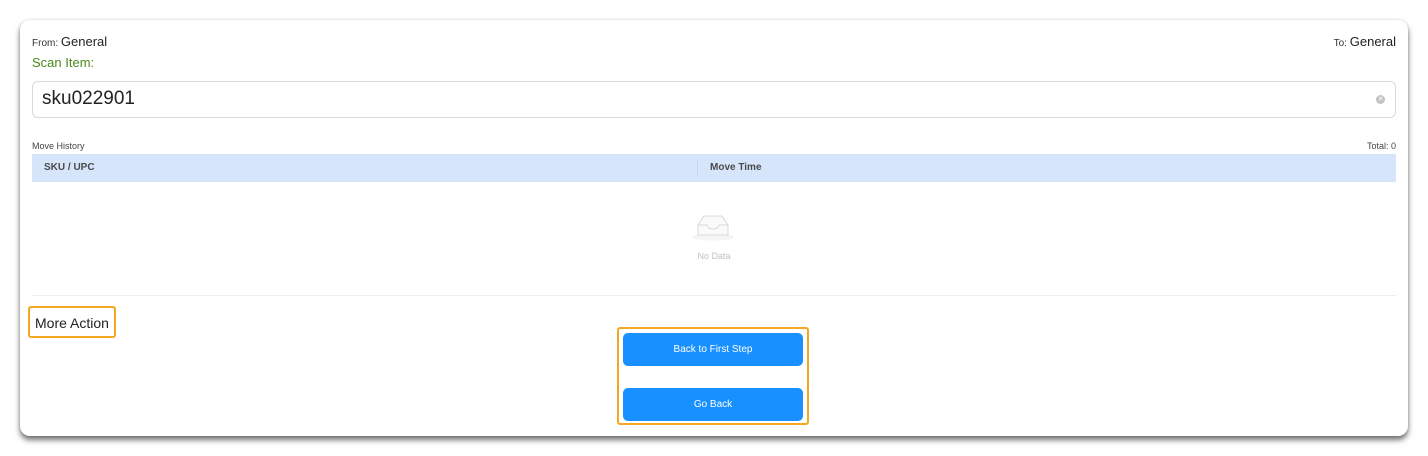 This screenshot has width=1428, height=456. I want to click on from-value: General, so click(84, 41).